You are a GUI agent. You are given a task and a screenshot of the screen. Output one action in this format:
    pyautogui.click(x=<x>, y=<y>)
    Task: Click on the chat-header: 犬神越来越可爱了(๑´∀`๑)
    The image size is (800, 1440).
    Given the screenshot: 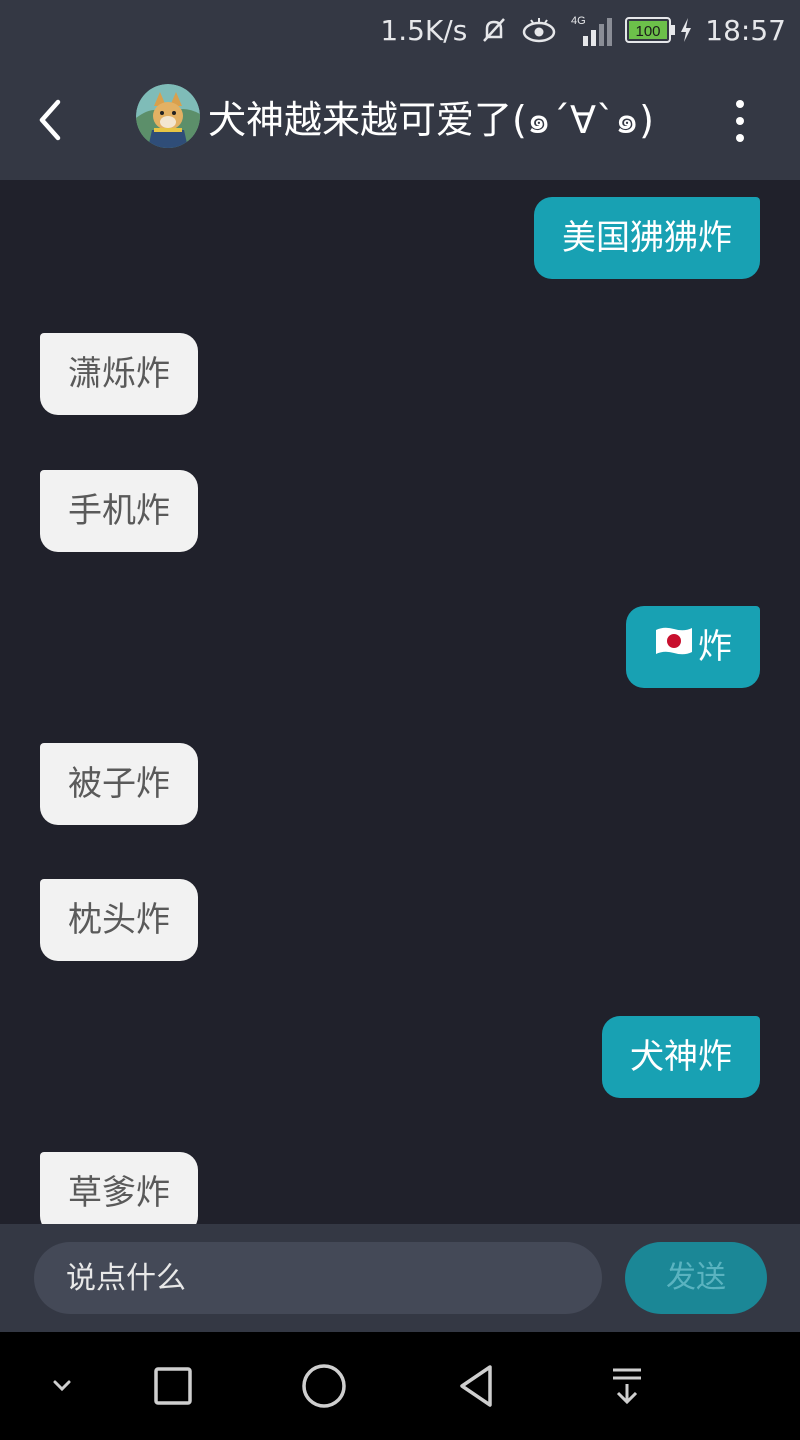 What is the action you would take?
    pyautogui.click(x=400, y=120)
    